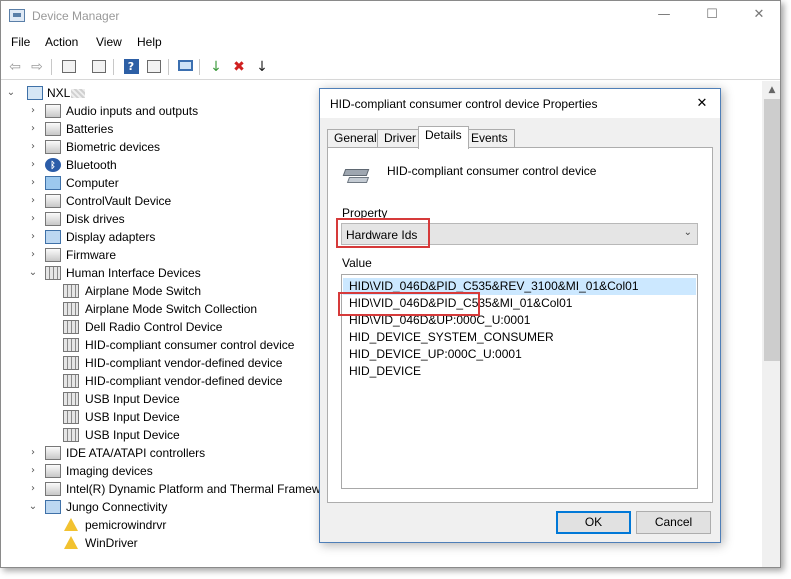 This screenshot has height=579, width=791. What do you see at coordinates (702, 104) in the screenshot?
I see `dialog-close-icon: ✕` at bounding box center [702, 104].